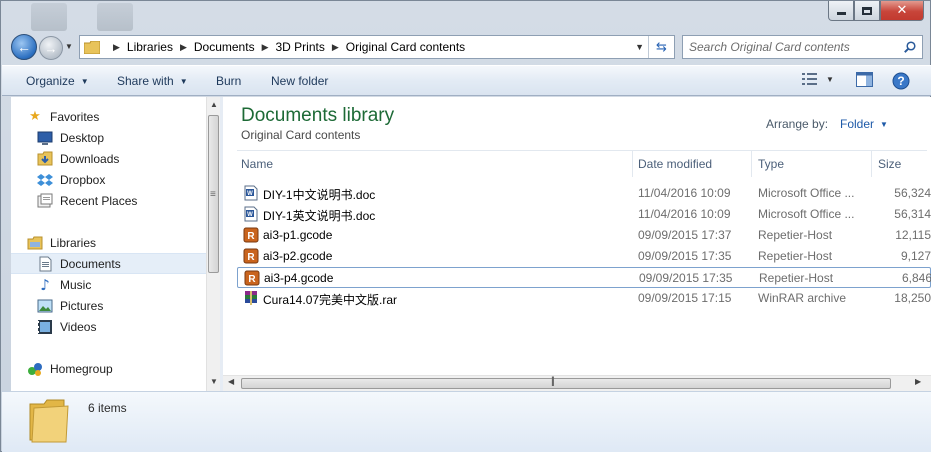 The height and width of the screenshot is (452, 931). I want to click on arrange-by-value: Folder, so click(857, 124).